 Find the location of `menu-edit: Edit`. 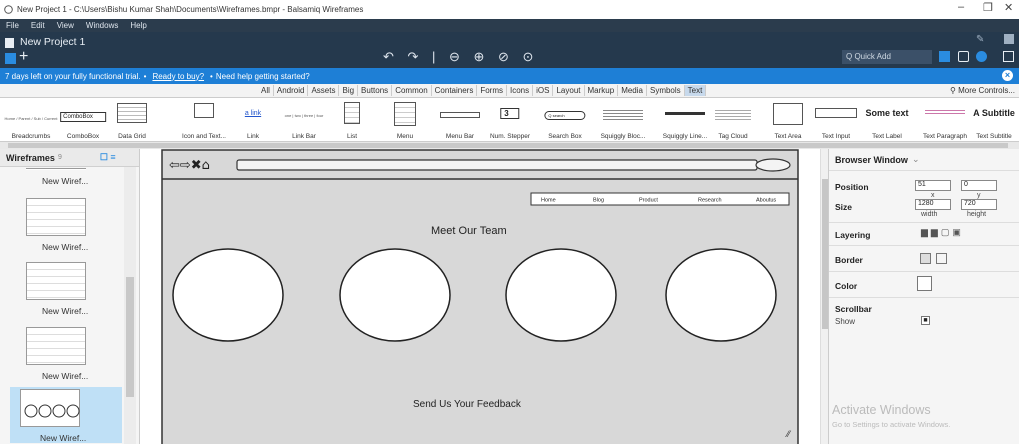

menu-edit: Edit is located at coordinates (38, 25).